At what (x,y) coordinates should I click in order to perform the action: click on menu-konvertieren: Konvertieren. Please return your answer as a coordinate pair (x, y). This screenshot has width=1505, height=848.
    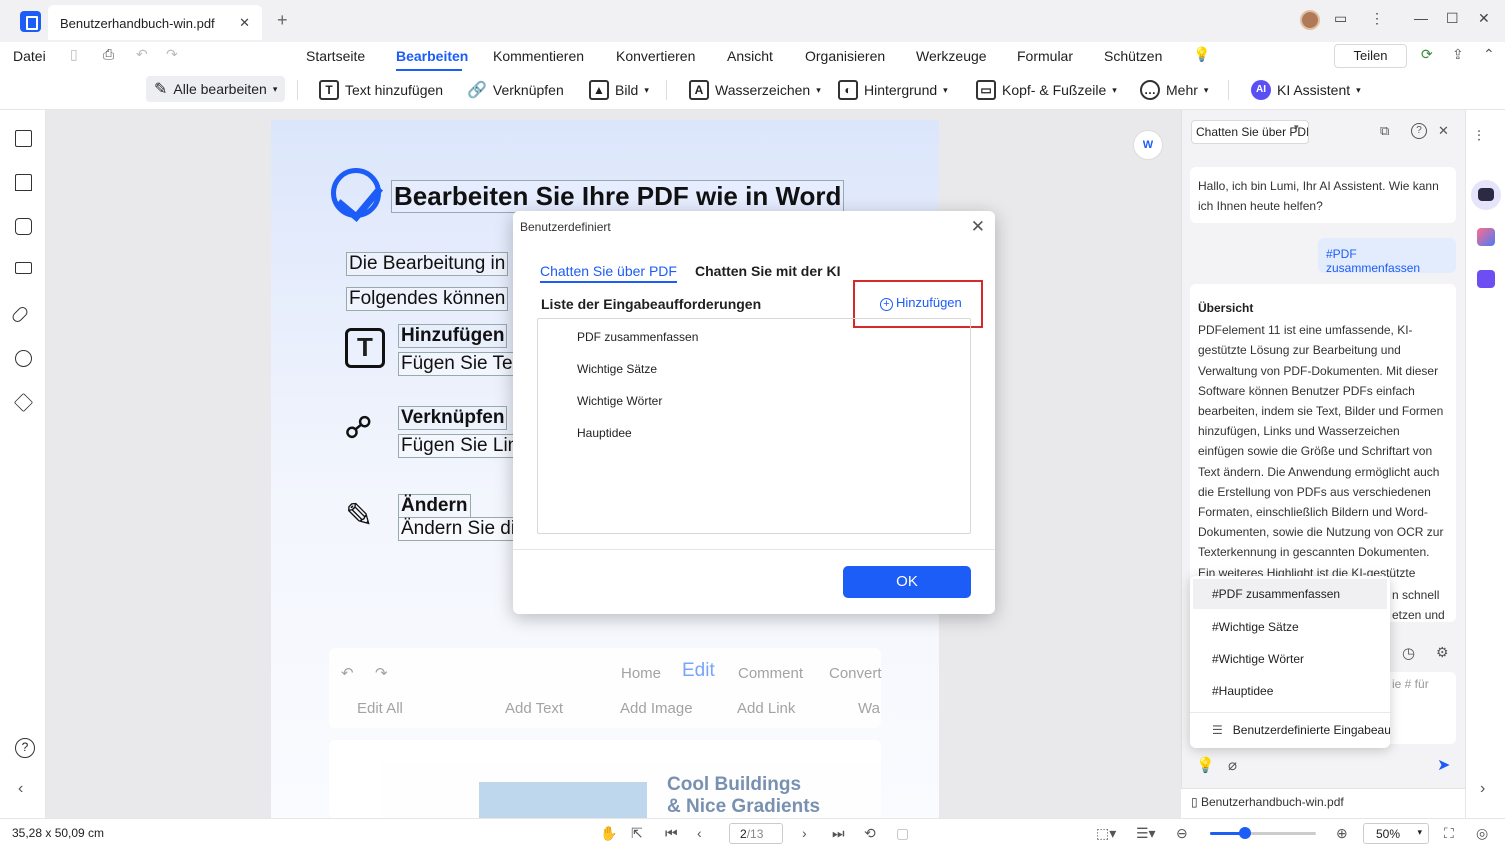
    Looking at the image, I should click on (655, 56).